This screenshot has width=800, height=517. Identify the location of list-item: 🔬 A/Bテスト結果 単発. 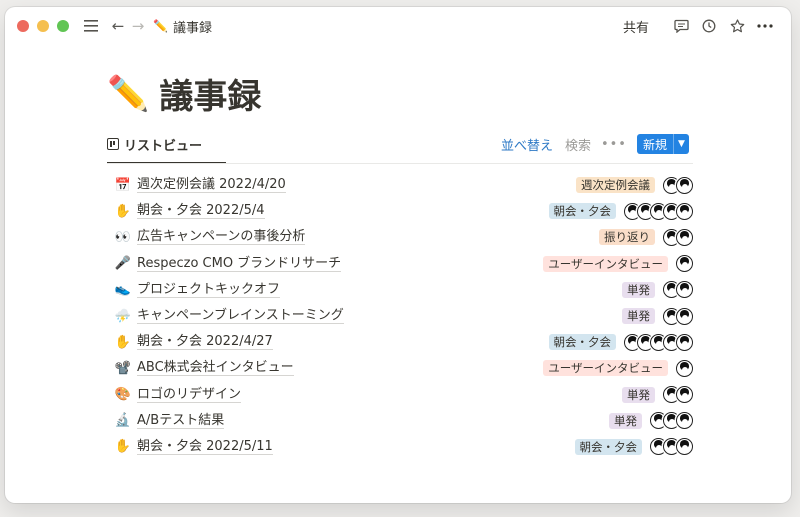
(400, 421).